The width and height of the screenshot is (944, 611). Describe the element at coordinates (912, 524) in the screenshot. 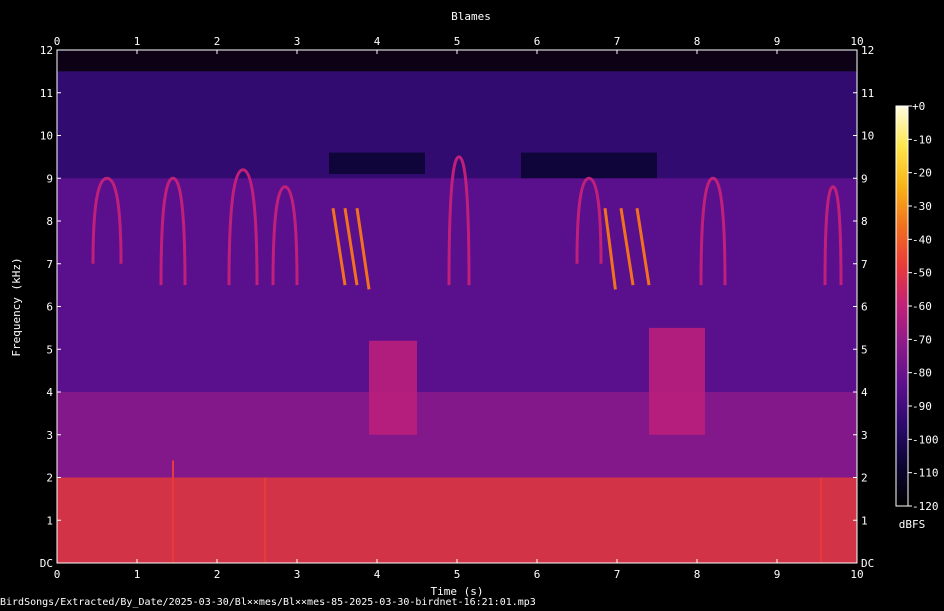

I see `colorbar-label: dBFS` at that location.